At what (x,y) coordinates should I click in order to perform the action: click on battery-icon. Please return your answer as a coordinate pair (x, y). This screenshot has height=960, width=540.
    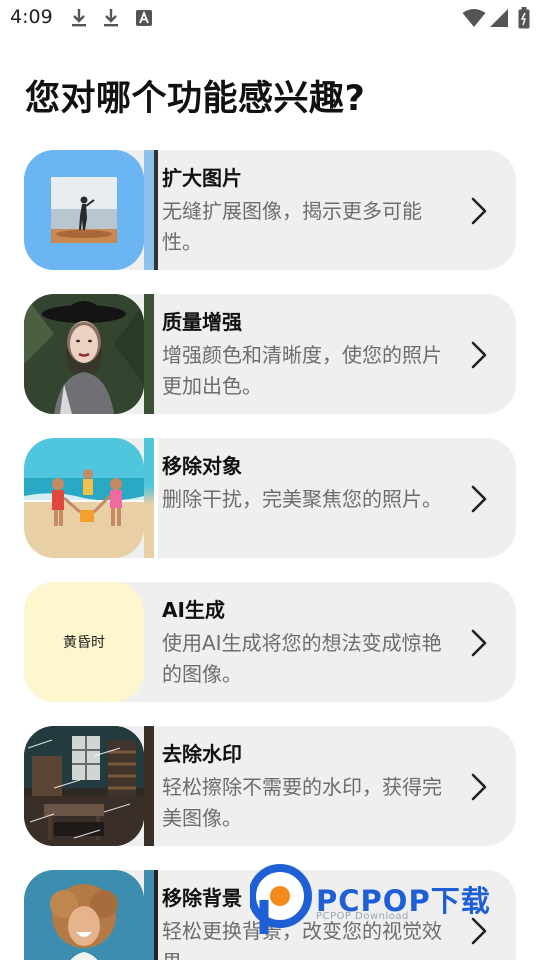
    Looking at the image, I should click on (524, 18).